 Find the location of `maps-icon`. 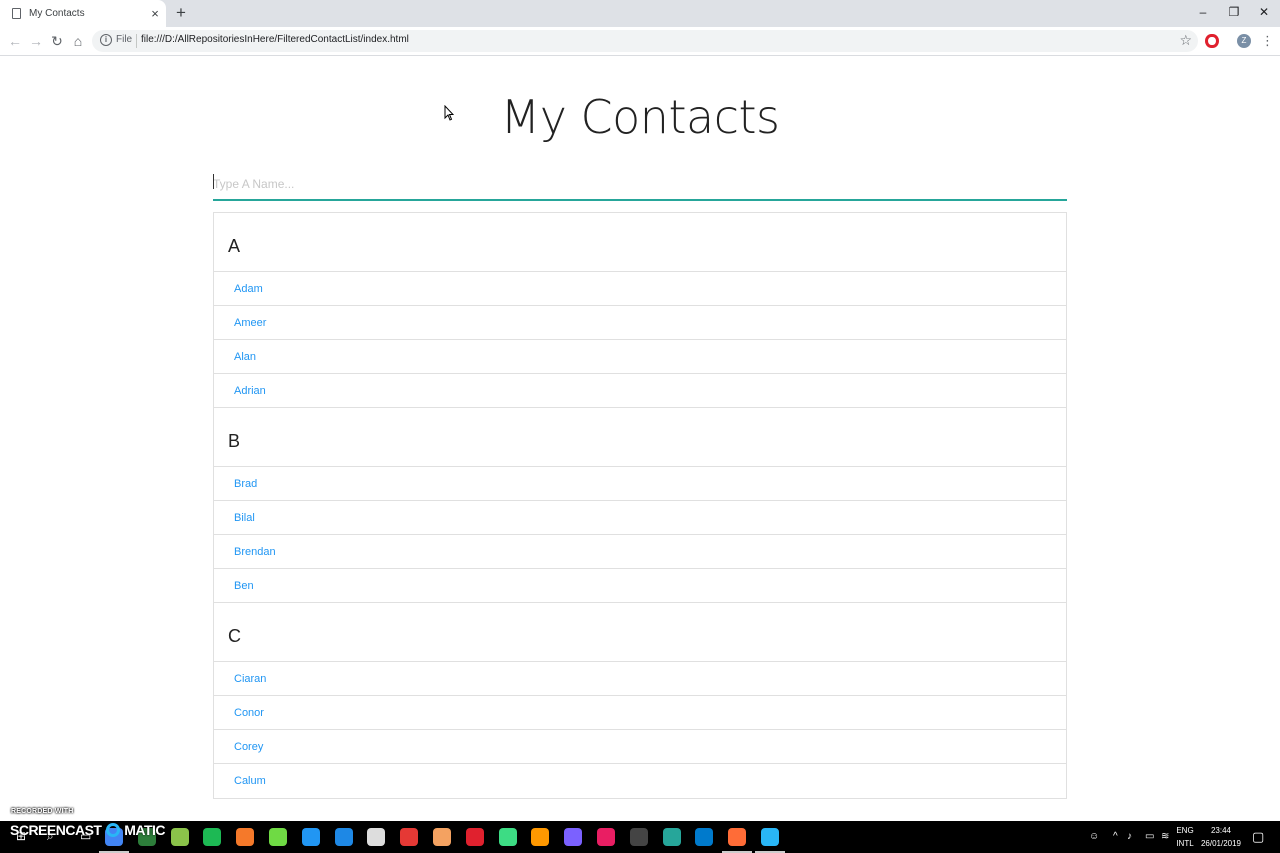

maps-icon is located at coordinates (343, 837).